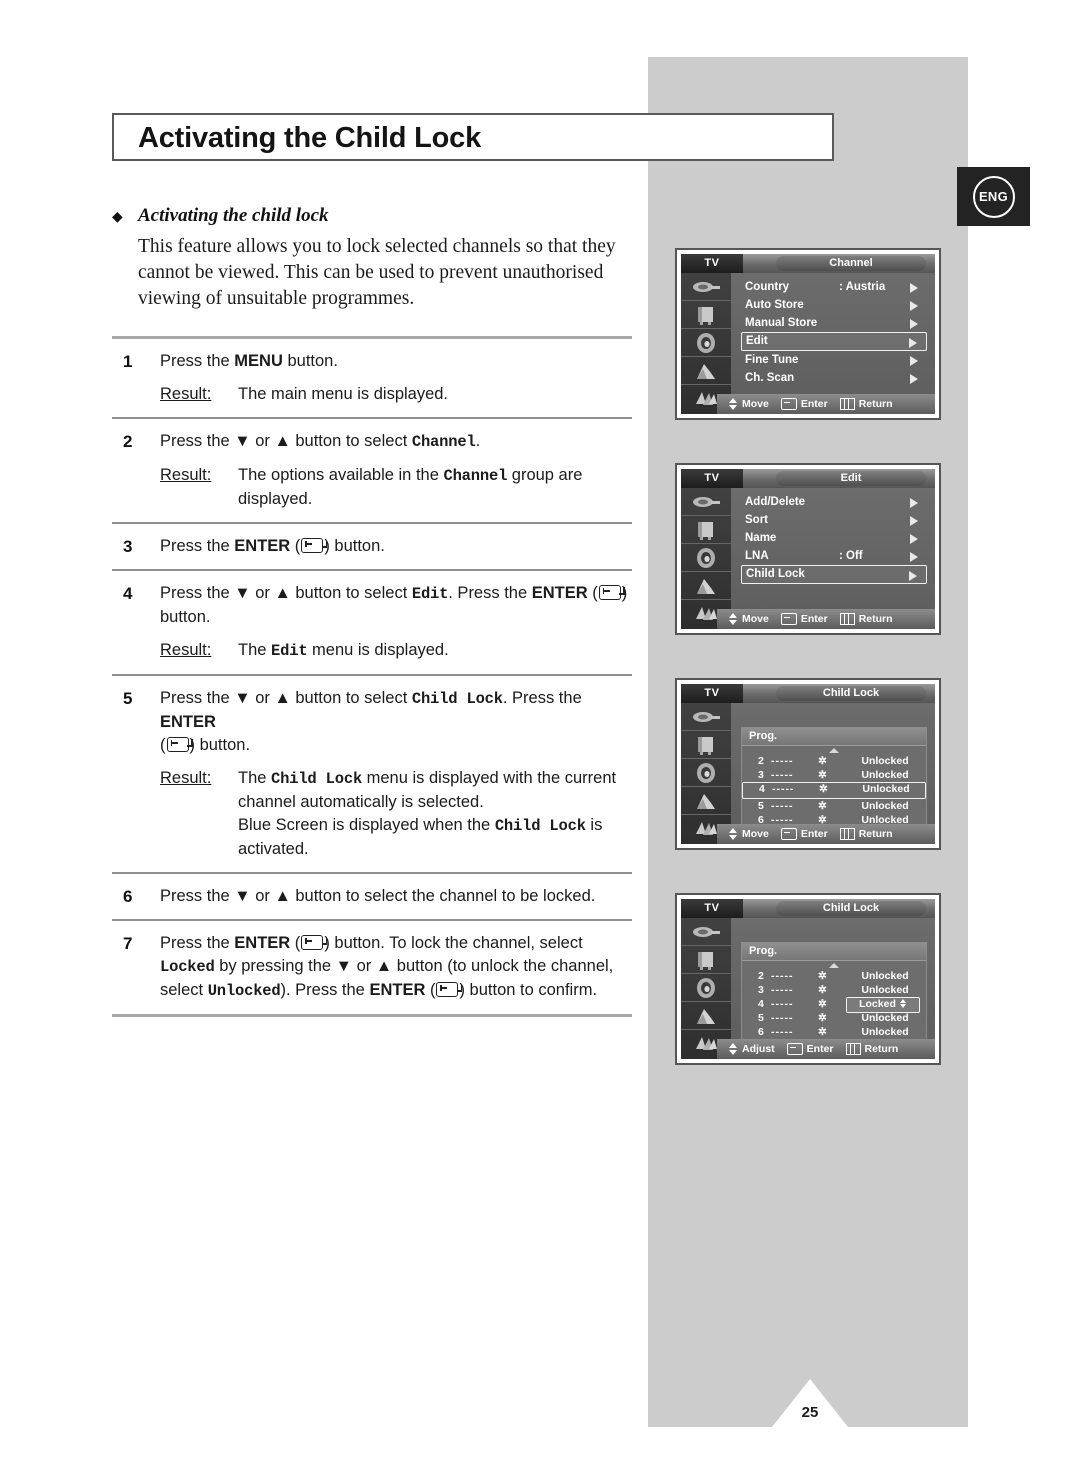  What do you see at coordinates (761, 775) in the screenshot?
I see `program-number: 3` at bounding box center [761, 775].